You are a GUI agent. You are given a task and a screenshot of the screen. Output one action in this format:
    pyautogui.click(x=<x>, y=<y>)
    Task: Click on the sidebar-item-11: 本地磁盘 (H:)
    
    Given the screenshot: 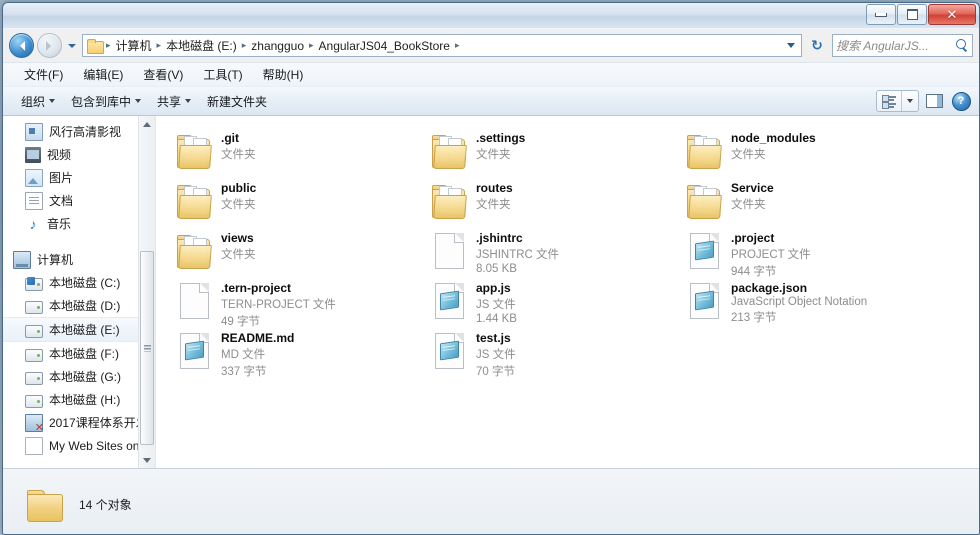 What is the action you would take?
    pyautogui.click(x=79, y=399)
    